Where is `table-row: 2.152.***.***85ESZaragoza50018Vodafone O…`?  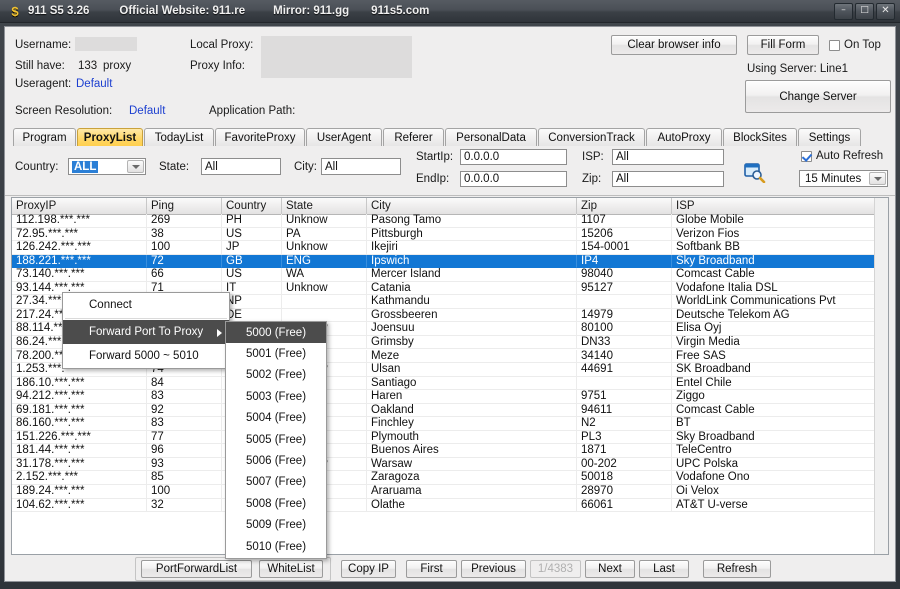 table-row: 2.152.***.***85ESZaragoza50018Vodafone O… is located at coordinates (450, 478).